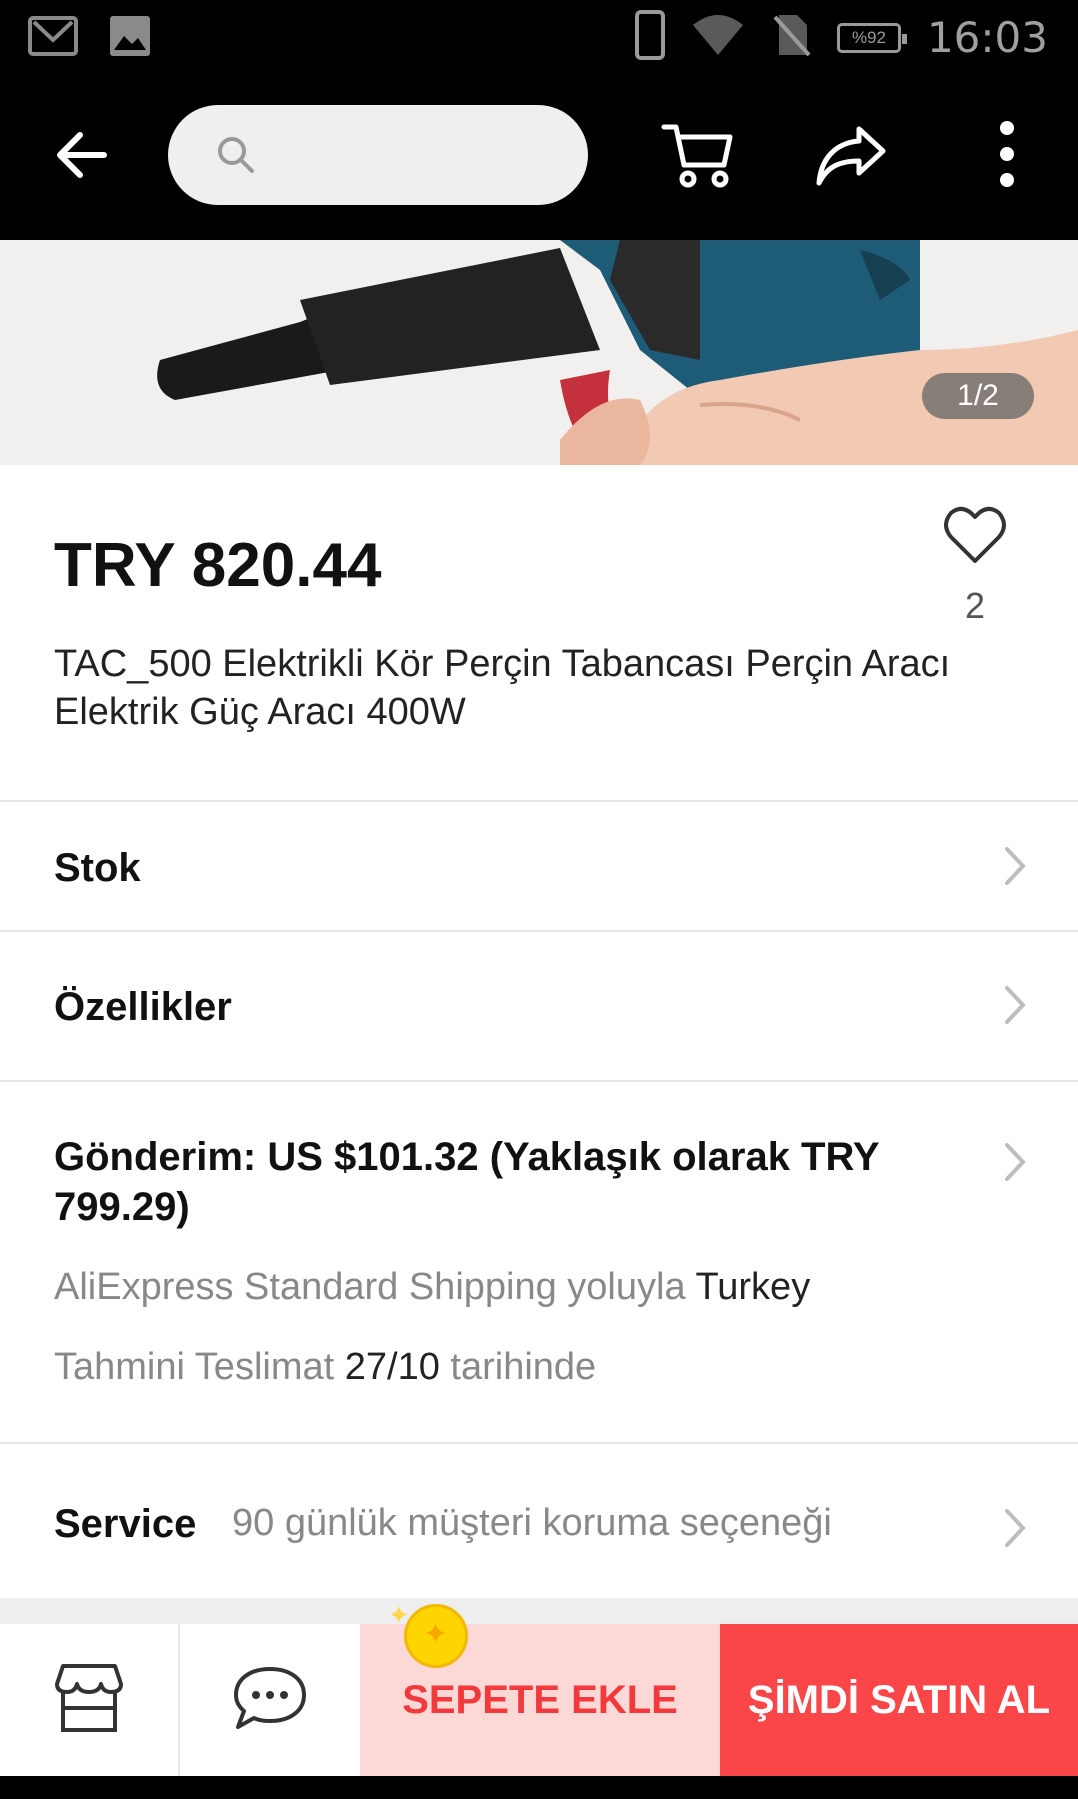  I want to click on shipping-method-text: AliExpress Standard Shipping yoluyla, so click(370, 1287).